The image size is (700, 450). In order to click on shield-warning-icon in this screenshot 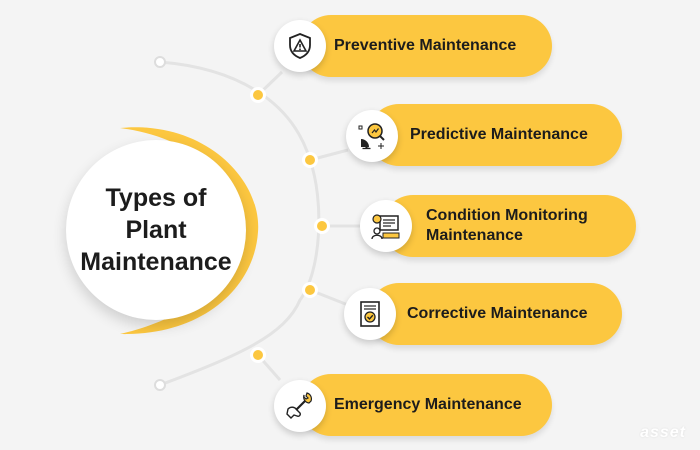, I will do `click(300, 46)`.